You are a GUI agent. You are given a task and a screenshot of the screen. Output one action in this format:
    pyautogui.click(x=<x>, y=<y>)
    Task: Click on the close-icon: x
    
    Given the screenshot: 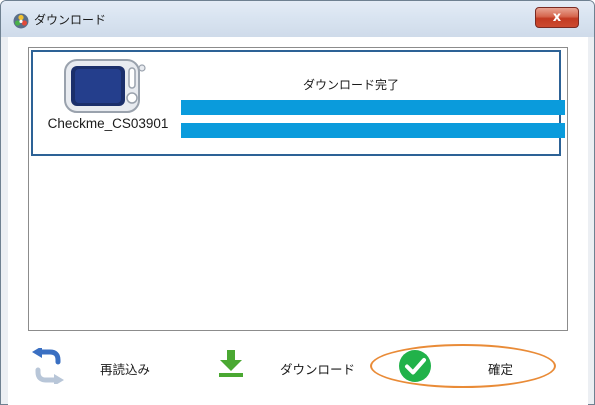 What is the action you would take?
    pyautogui.click(x=557, y=17)
    